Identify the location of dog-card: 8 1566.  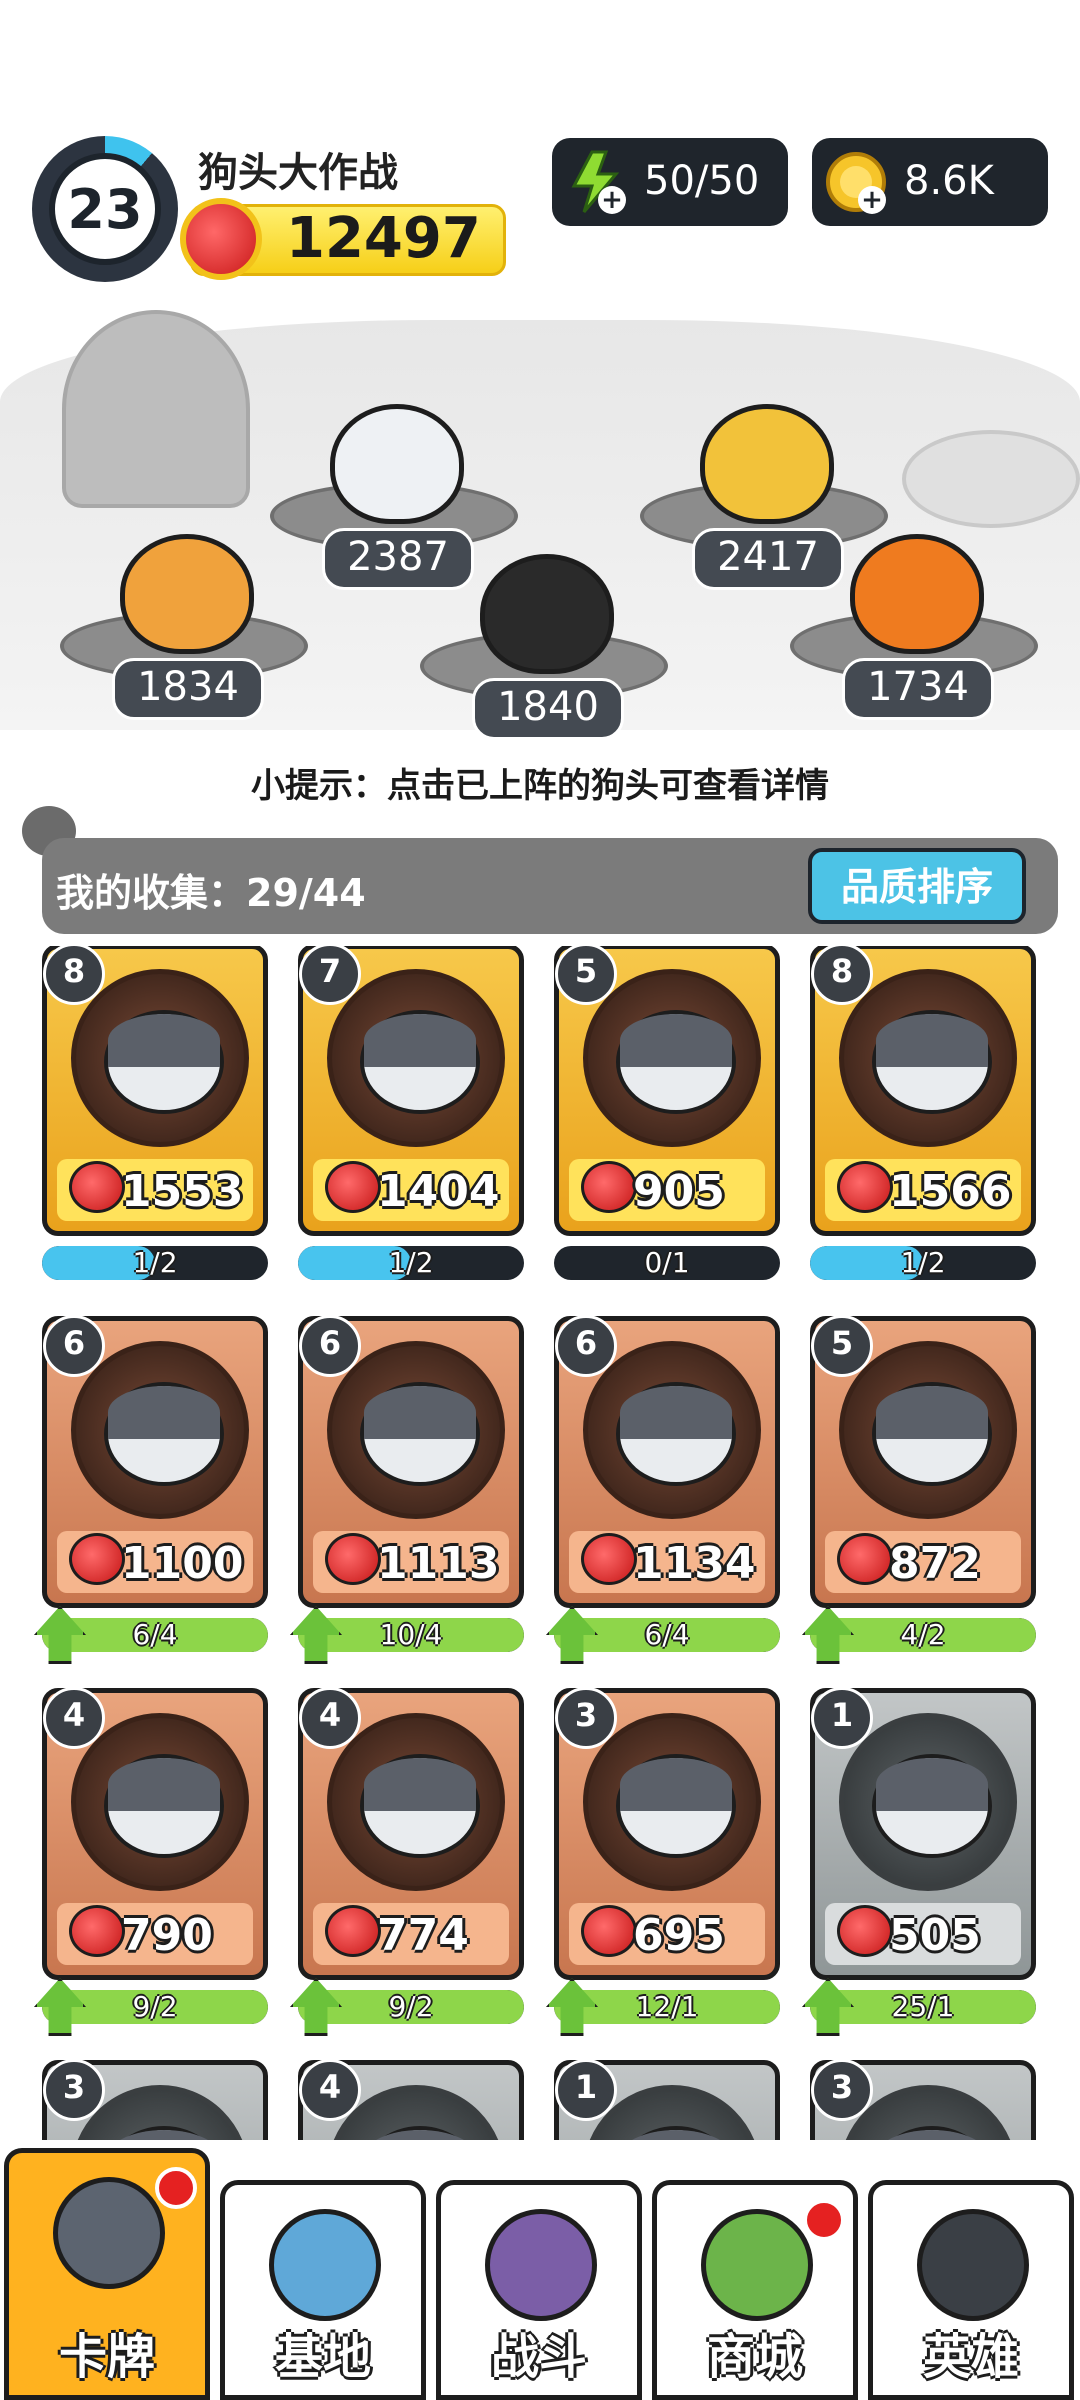
(923, 1091).